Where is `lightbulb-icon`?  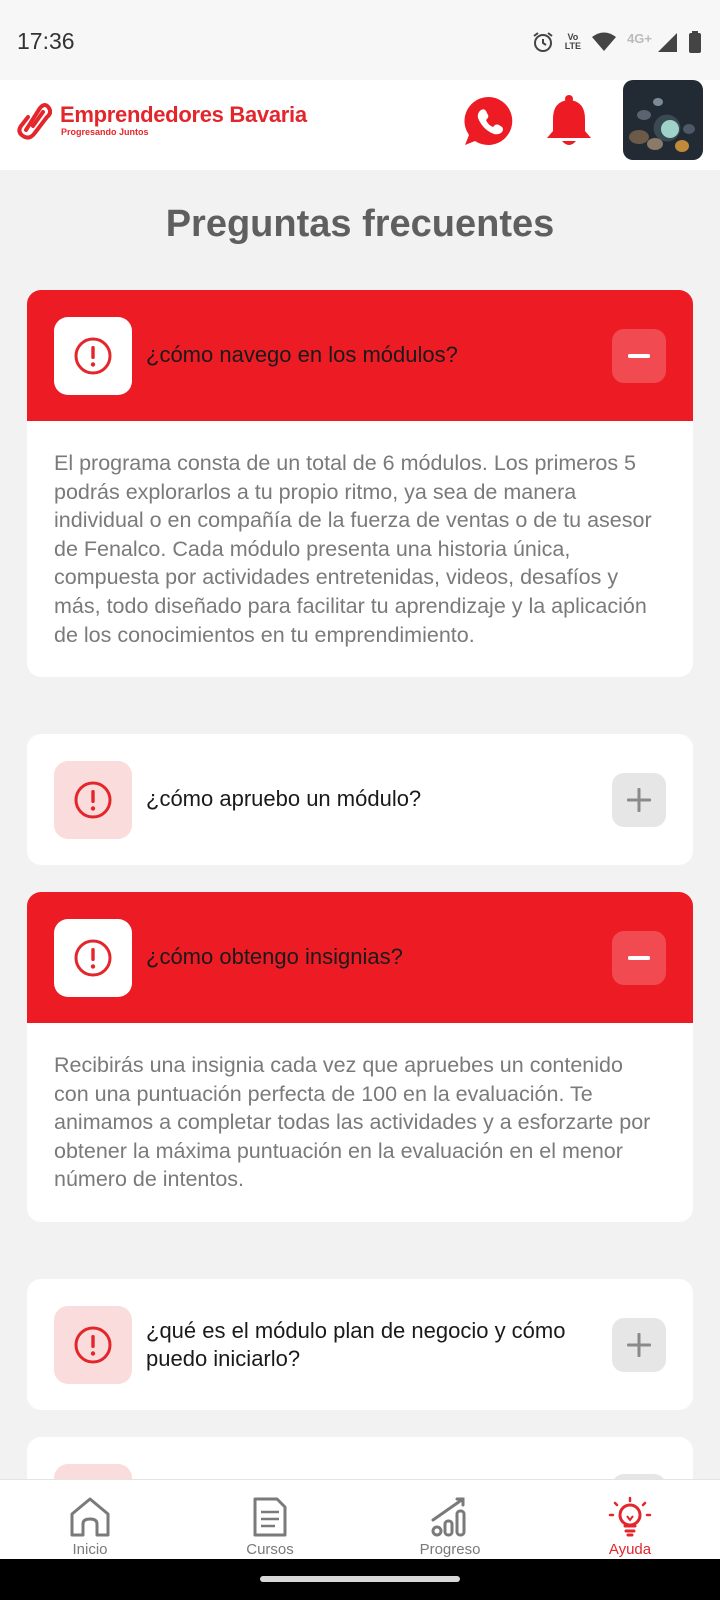
lightbulb-icon is located at coordinates (630, 1516).